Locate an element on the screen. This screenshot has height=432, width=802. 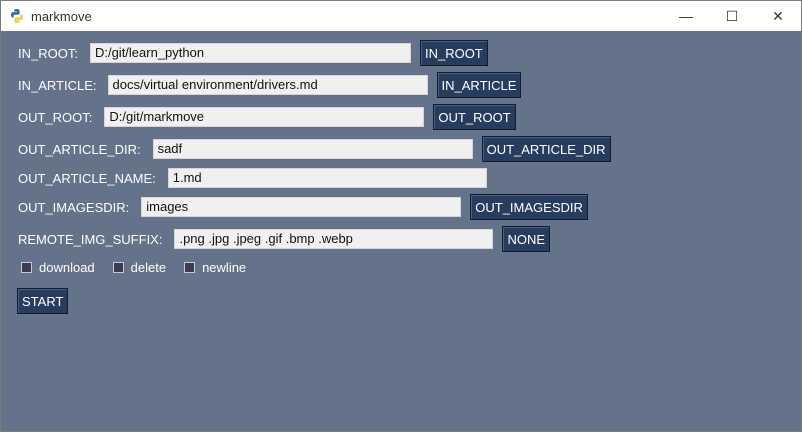
delete-label: delete is located at coordinates (148, 267).